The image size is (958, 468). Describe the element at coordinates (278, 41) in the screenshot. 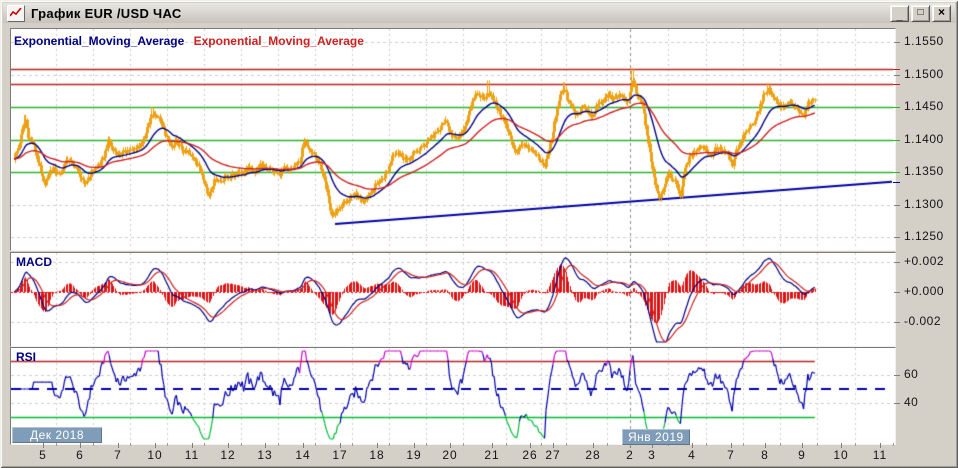

I see `legend-ema-slow: Exponential_Moving_Average` at that location.